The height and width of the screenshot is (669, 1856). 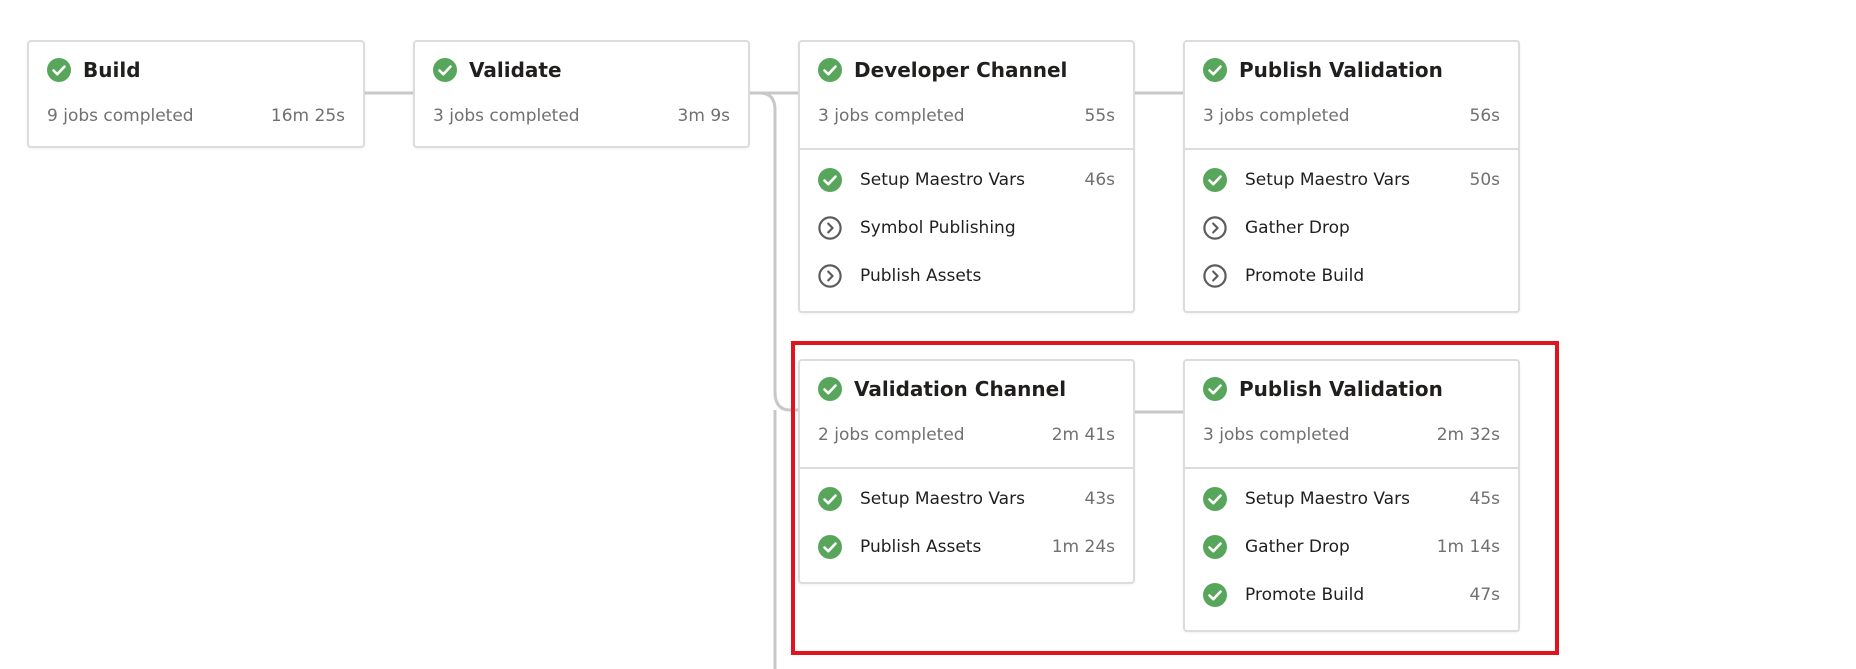 I want to click on stage-header: Validate 3 jobs completed 3m 9s, so click(x=581, y=95).